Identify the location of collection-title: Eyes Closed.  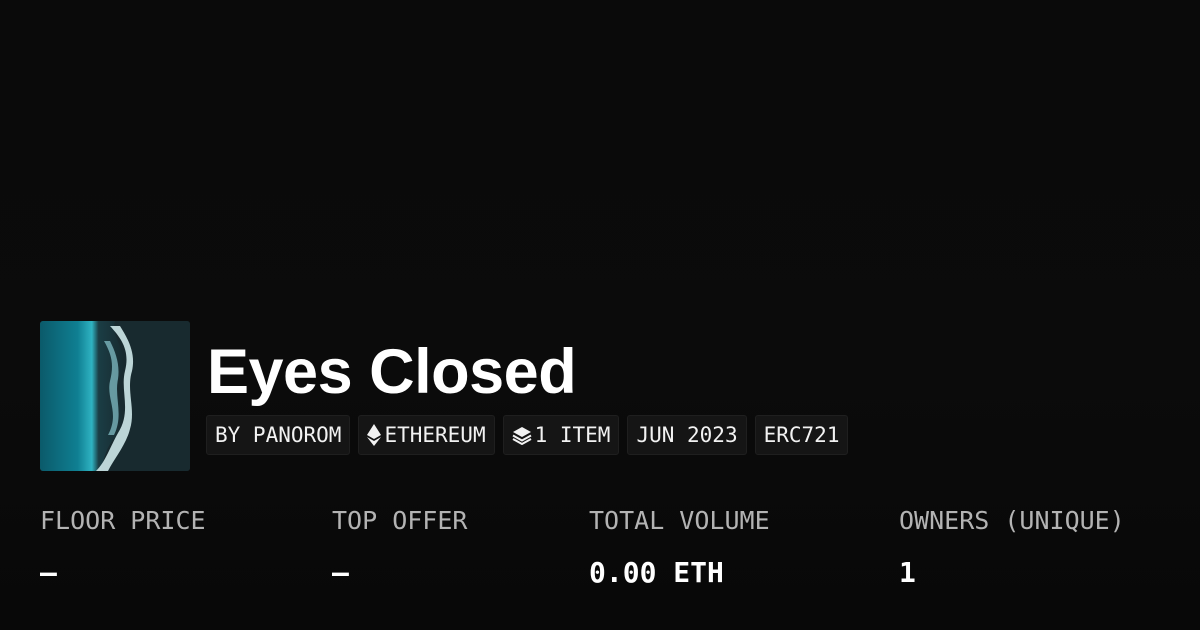
(392, 372).